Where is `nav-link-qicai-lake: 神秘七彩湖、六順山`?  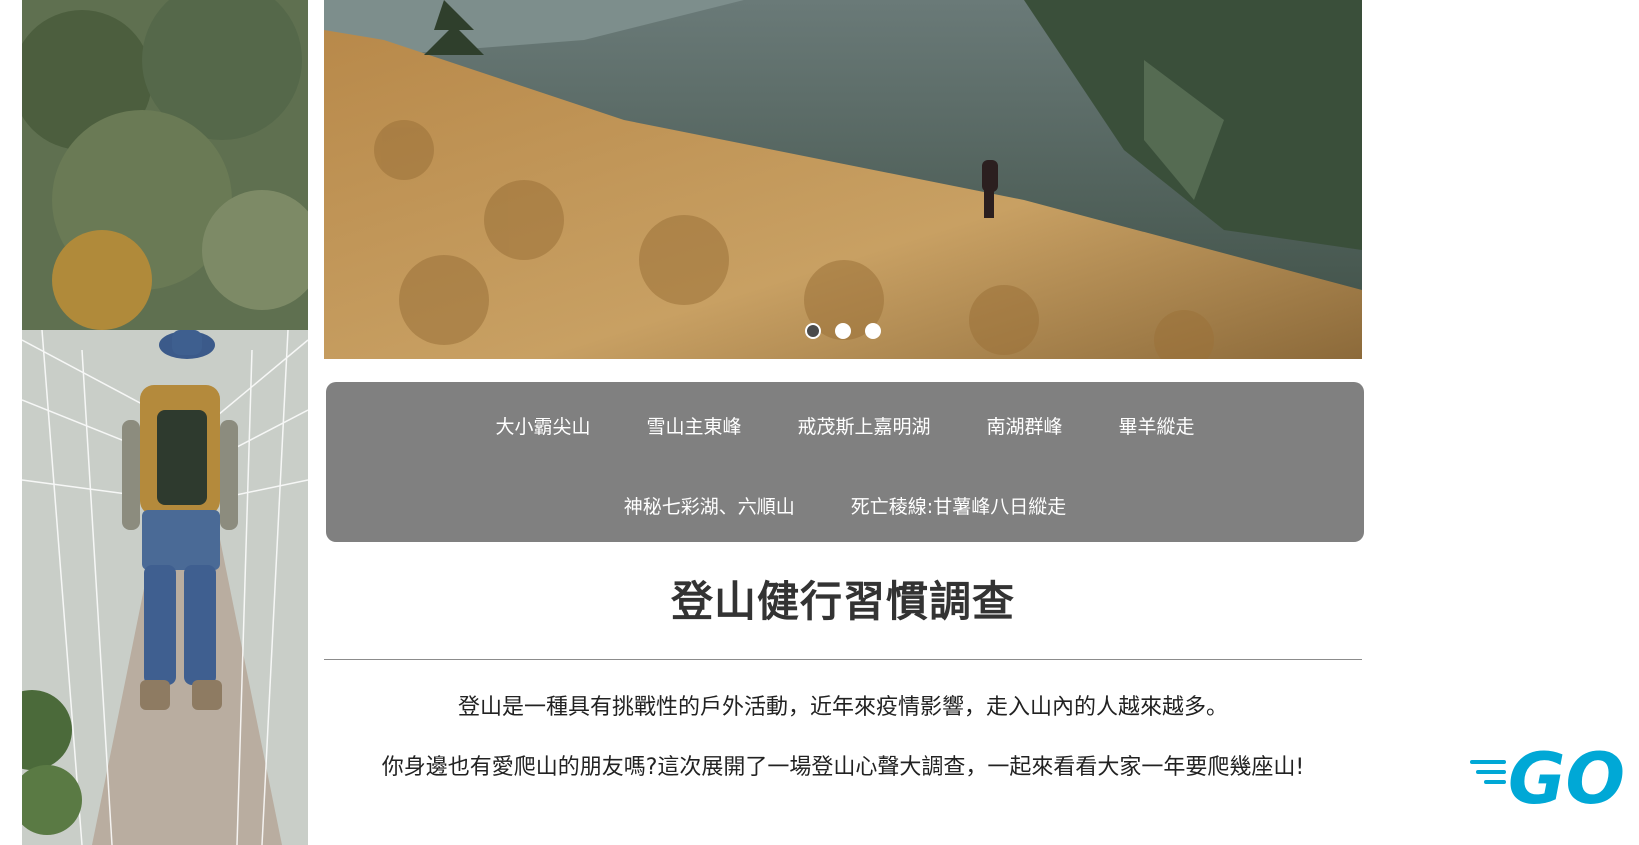 nav-link-qicai-lake: 神秘七彩湖、六順山 is located at coordinates (709, 505).